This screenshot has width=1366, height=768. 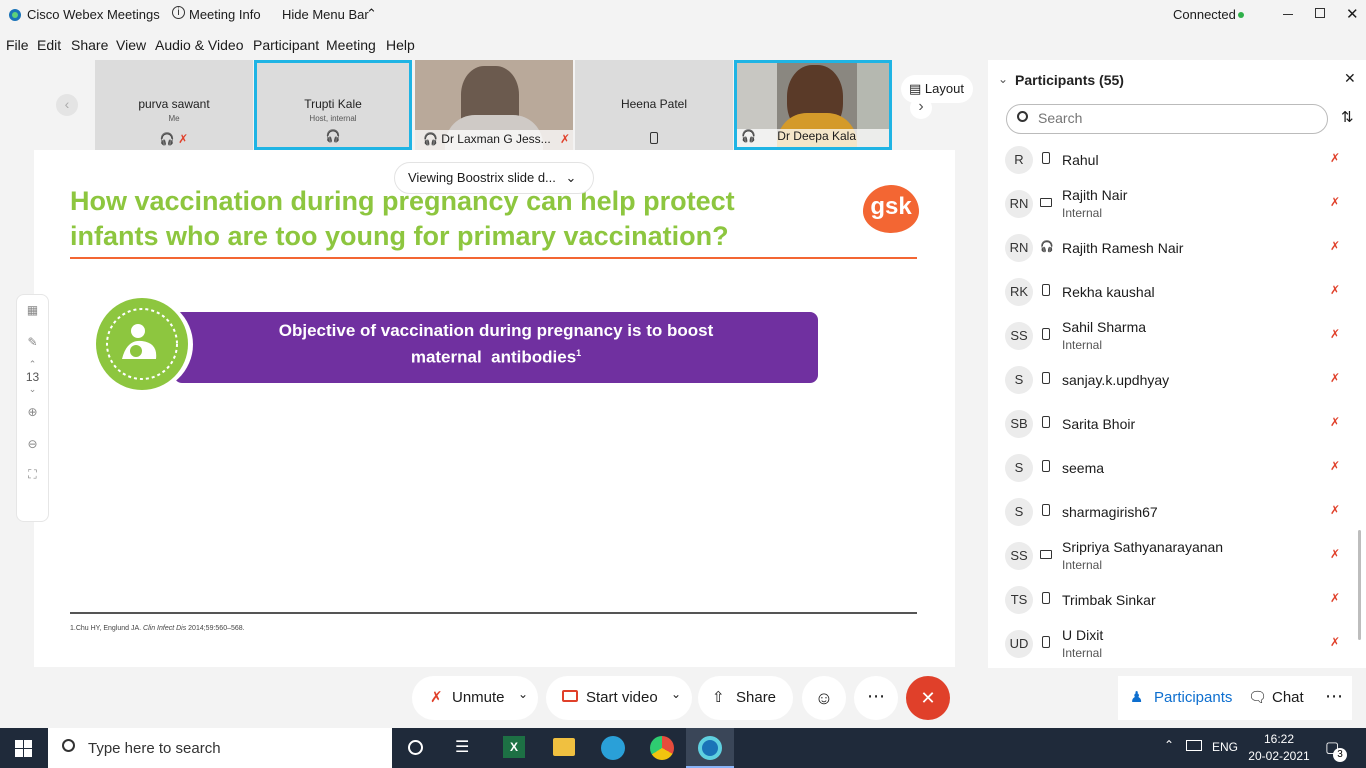 What do you see at coordinates (1168, 160) in the screenshot?
I see `participant-row: R Rahul ✗` at bounding box center [1168, 160].